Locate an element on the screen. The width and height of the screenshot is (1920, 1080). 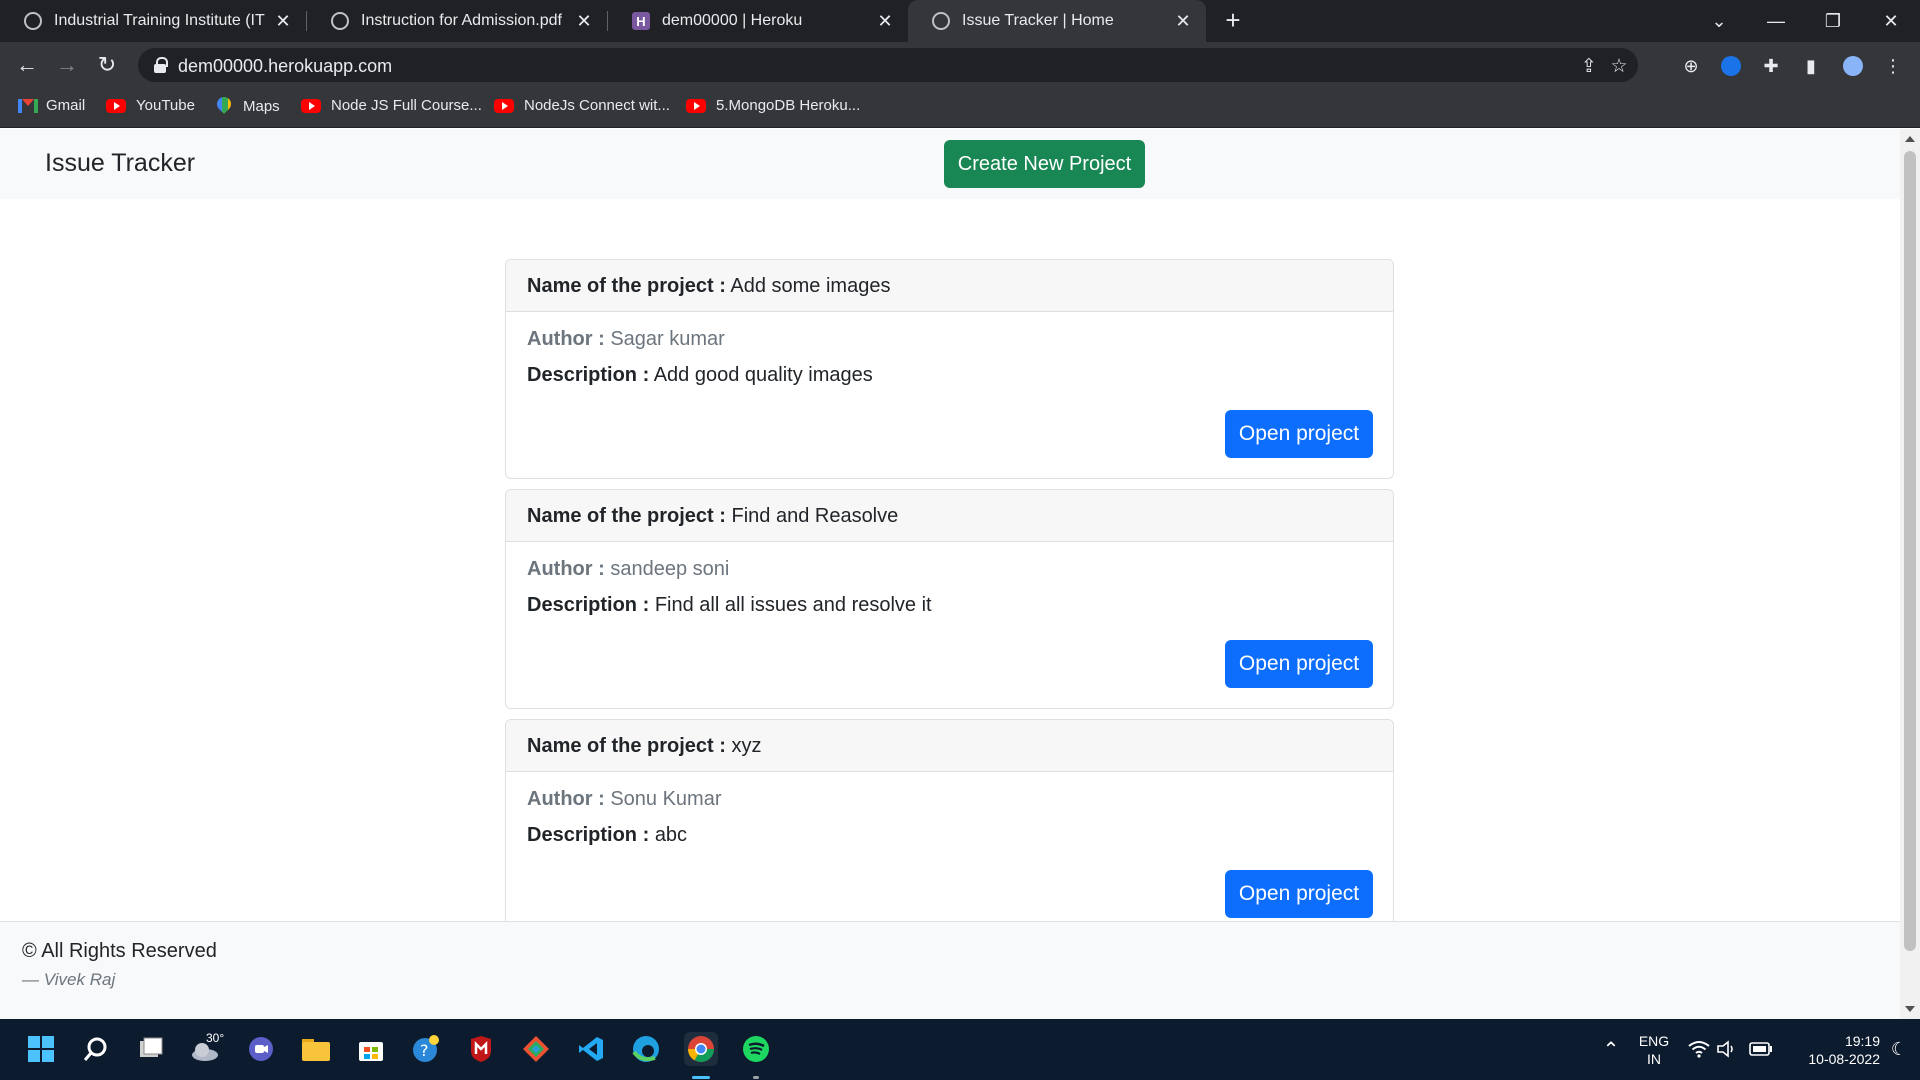
browser-tab: Industrial Training Institute (ITI), ✕ is located at coordinates (153, 21).